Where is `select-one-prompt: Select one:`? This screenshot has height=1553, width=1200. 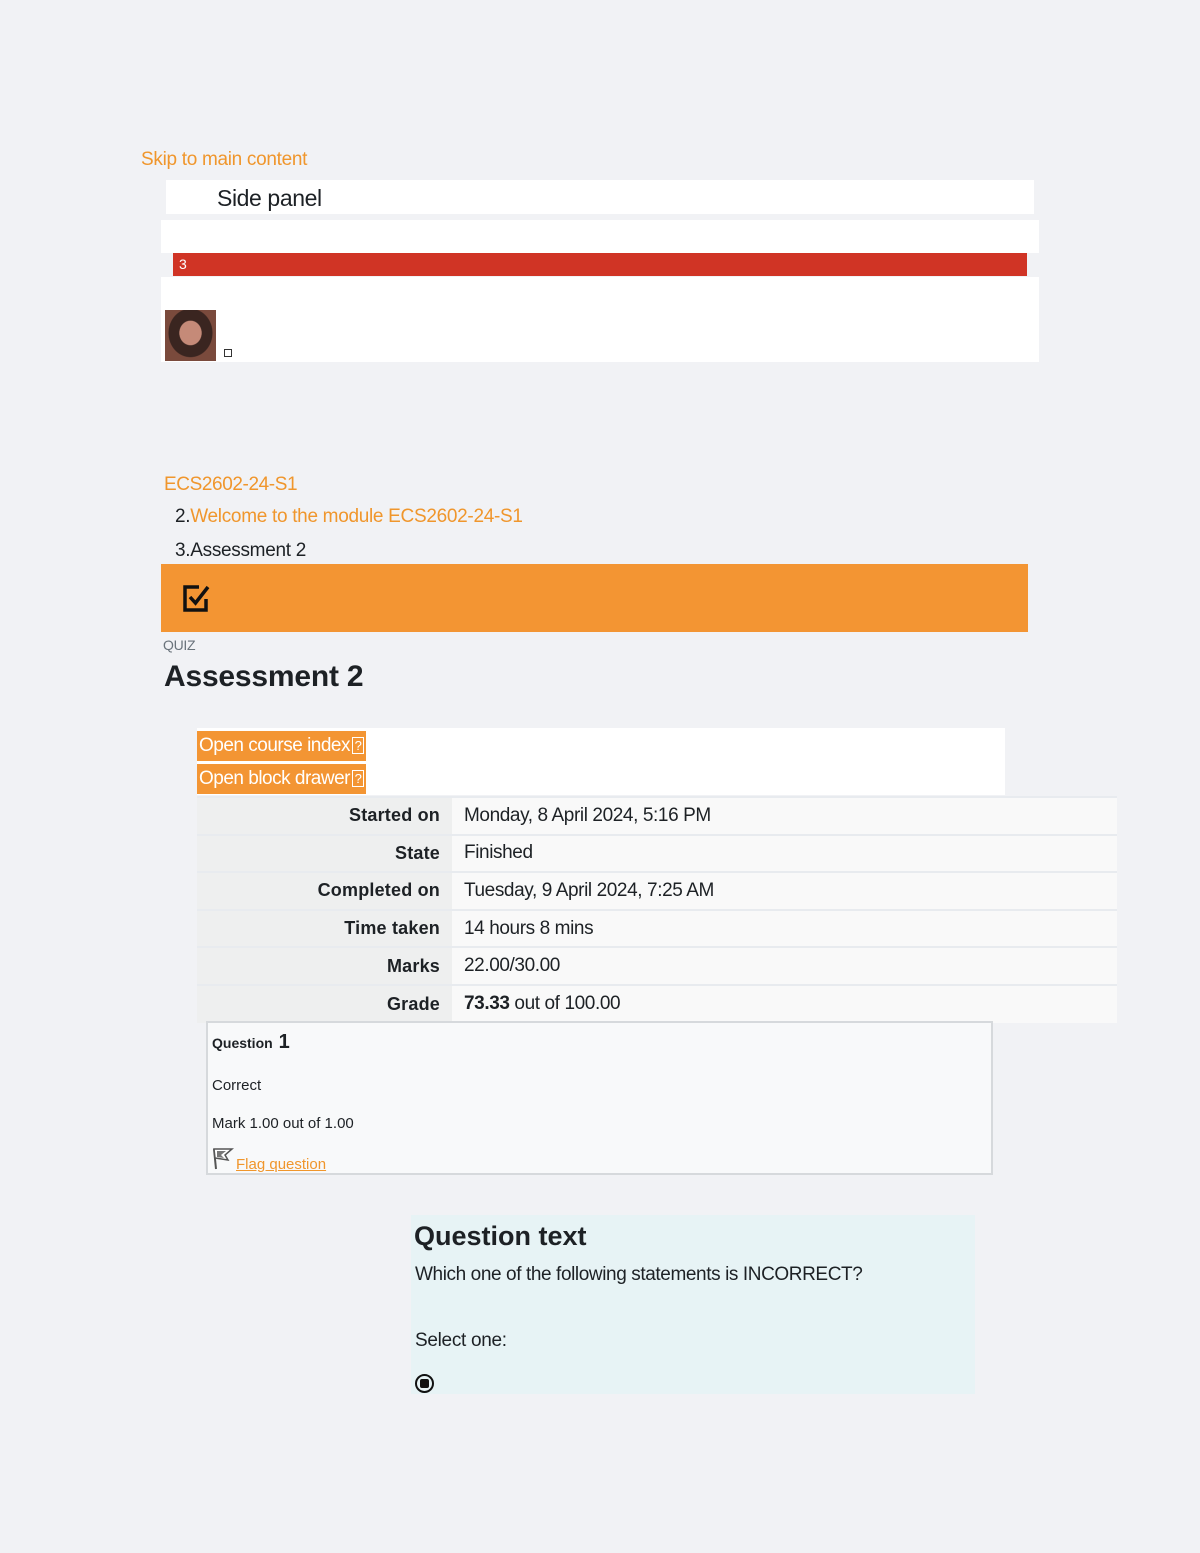
select-one-prompt: Select one: is located at coordinates (461, 1340).